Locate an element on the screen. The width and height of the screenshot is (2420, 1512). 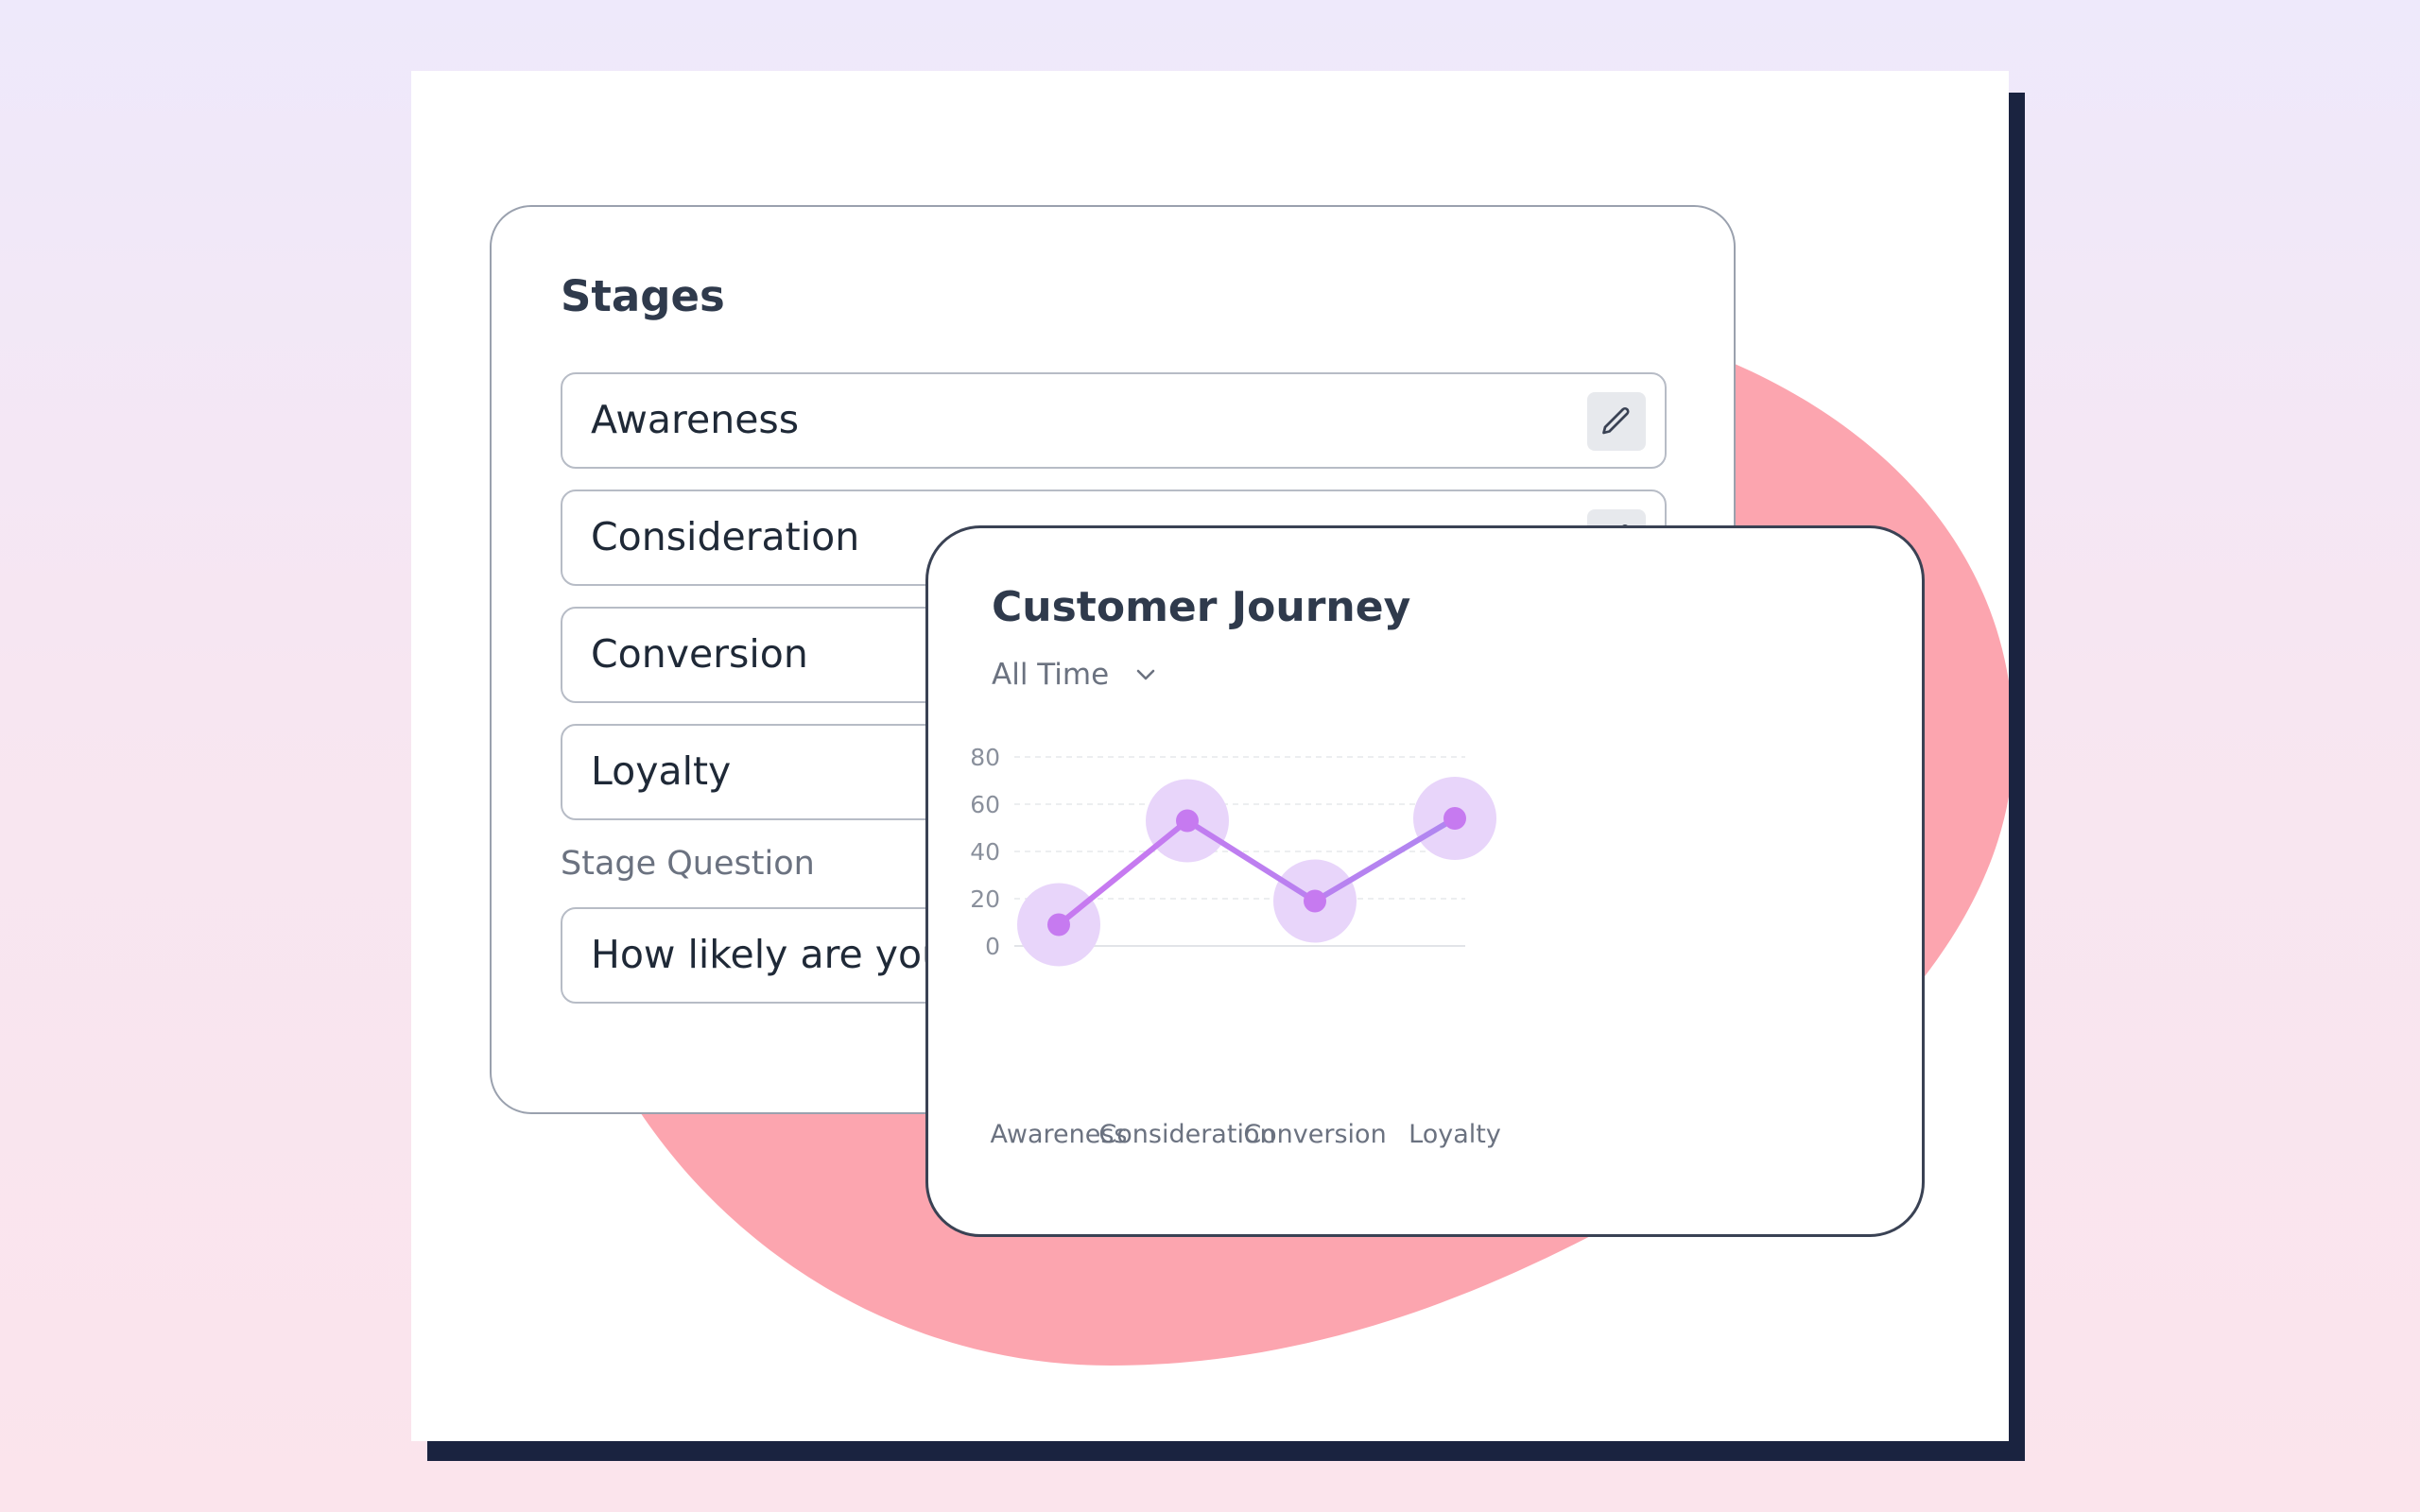
stage-question-value: How likely are you t is located at coordinates (783, 954).